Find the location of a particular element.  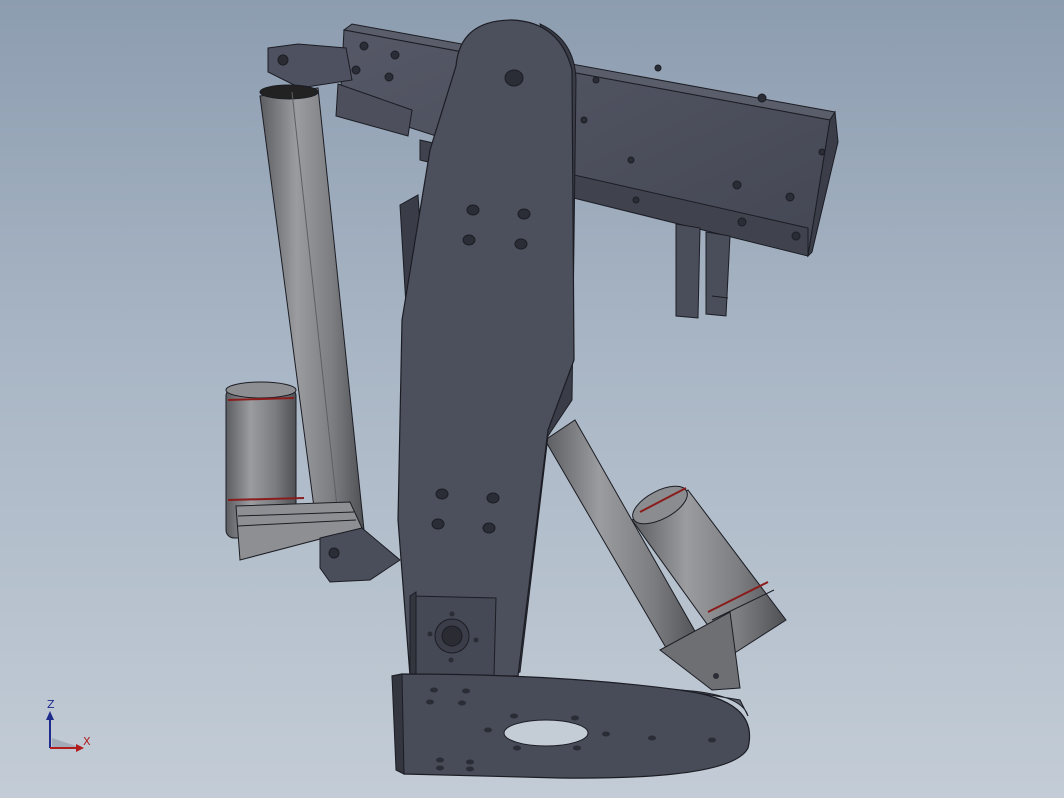

axis-triad: Z X is located at coordinates (68, 726).